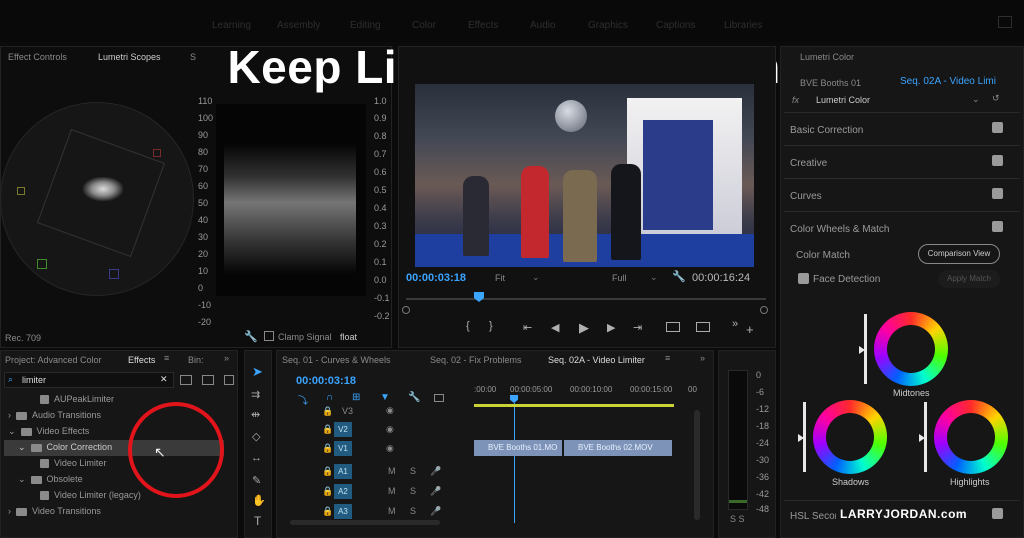 This screenshot has height=538, width=1024. What do you see at coordinates (750, 329) in the screenshot?
I see `add-button-icon: +` at bounding box center [750, 329].